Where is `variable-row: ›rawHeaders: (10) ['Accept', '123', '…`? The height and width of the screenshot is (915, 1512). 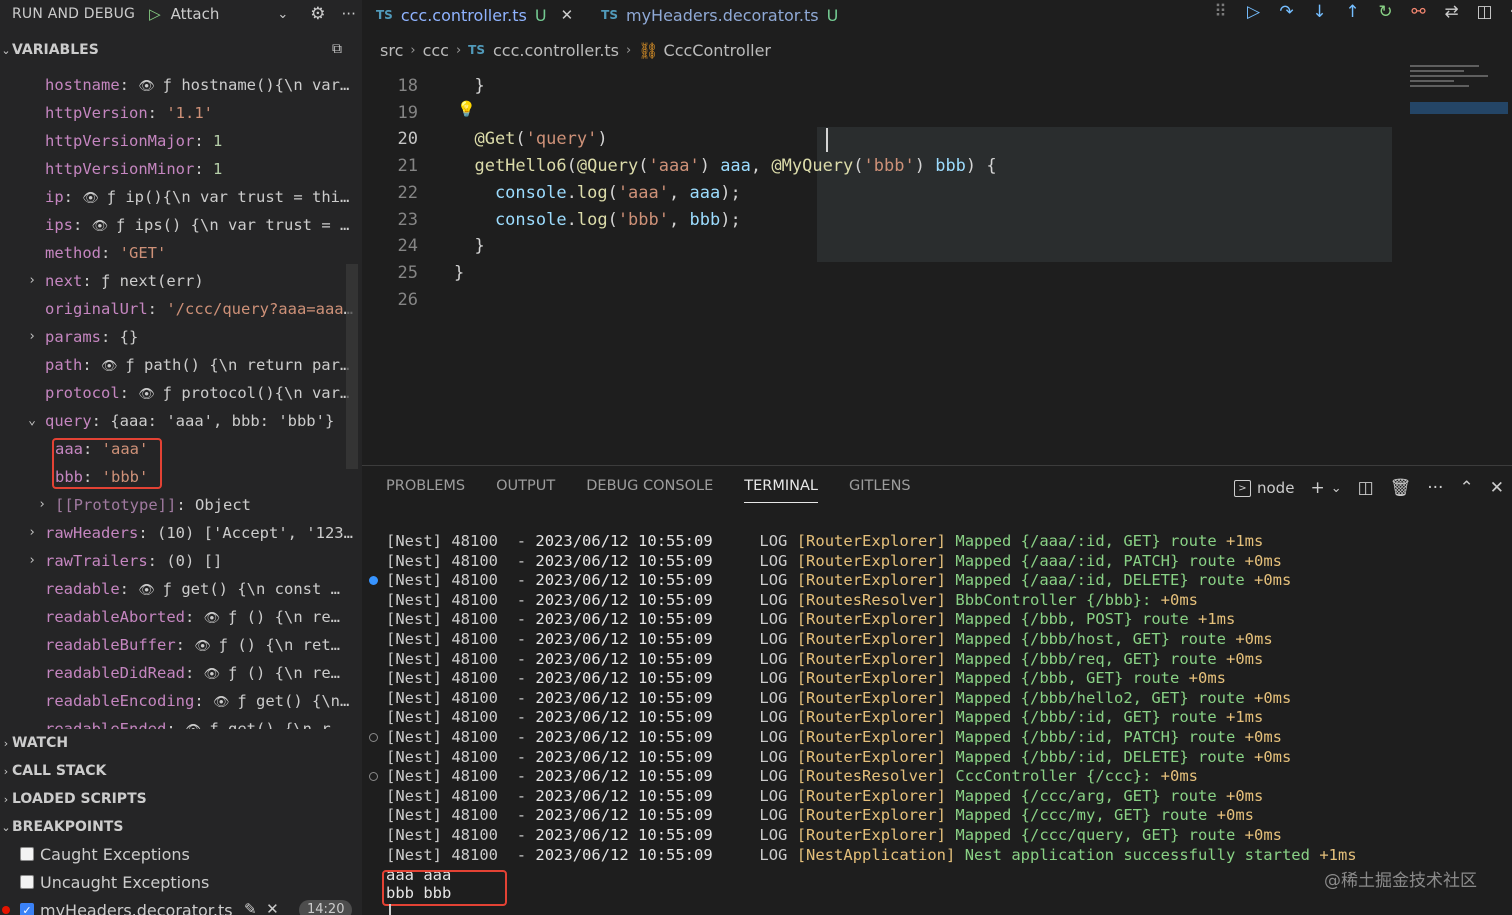 variable-row: ›rawHeaders: (10) ['Accept', '123', '… is located at coordinates (181, 533).